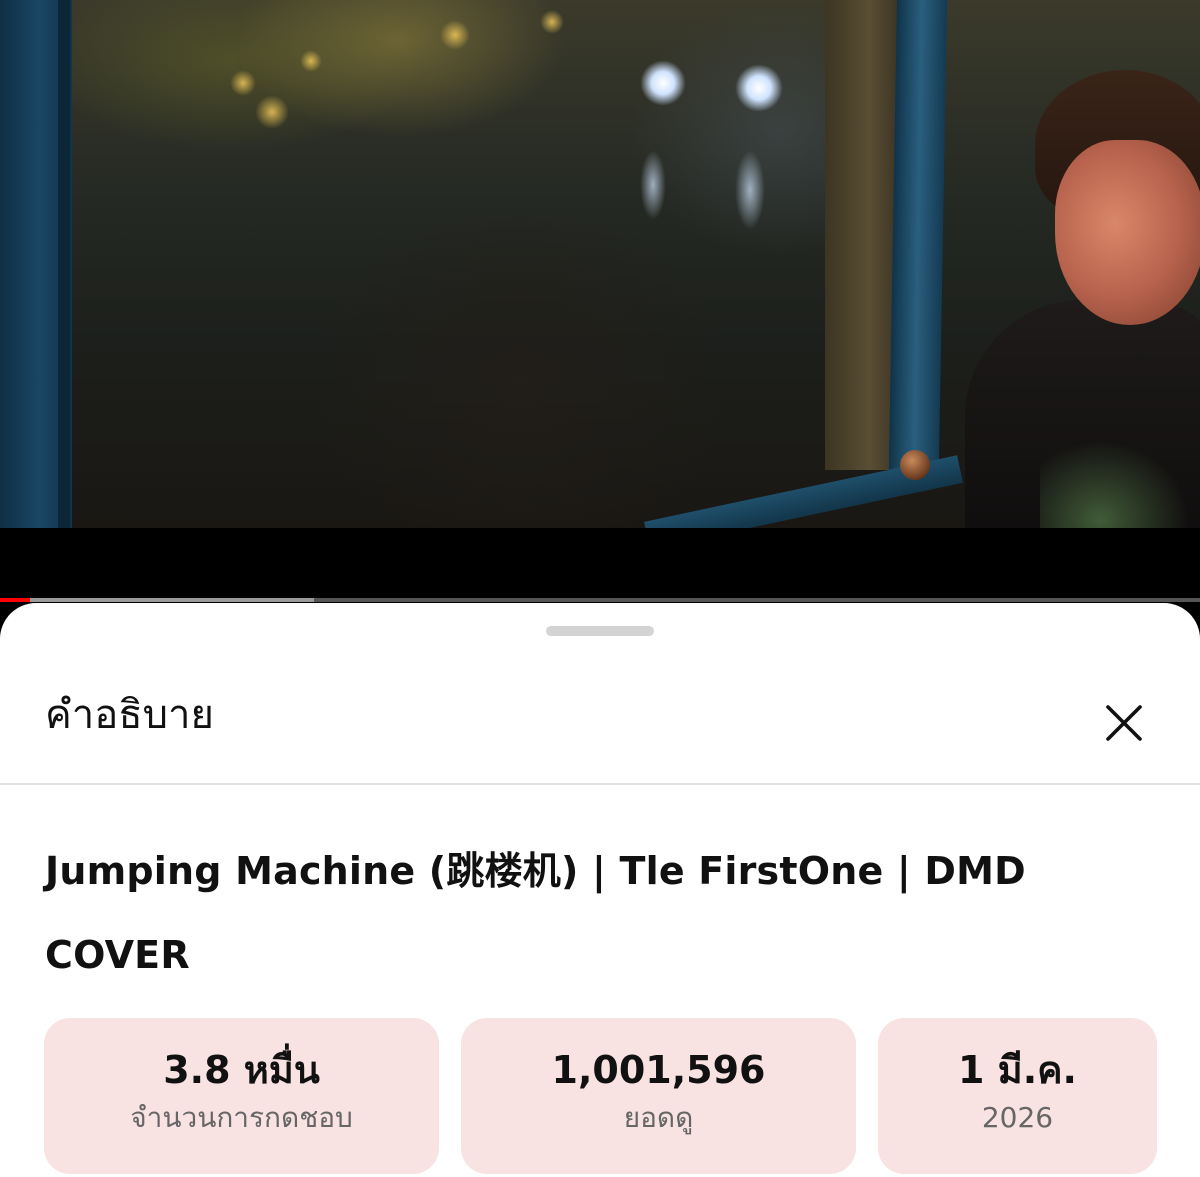 The height and width of the screenshot is (1177, 1200). Describe the element at coordinates (64, 264) in the screenshot. I see `window-frame-edge` at that location.